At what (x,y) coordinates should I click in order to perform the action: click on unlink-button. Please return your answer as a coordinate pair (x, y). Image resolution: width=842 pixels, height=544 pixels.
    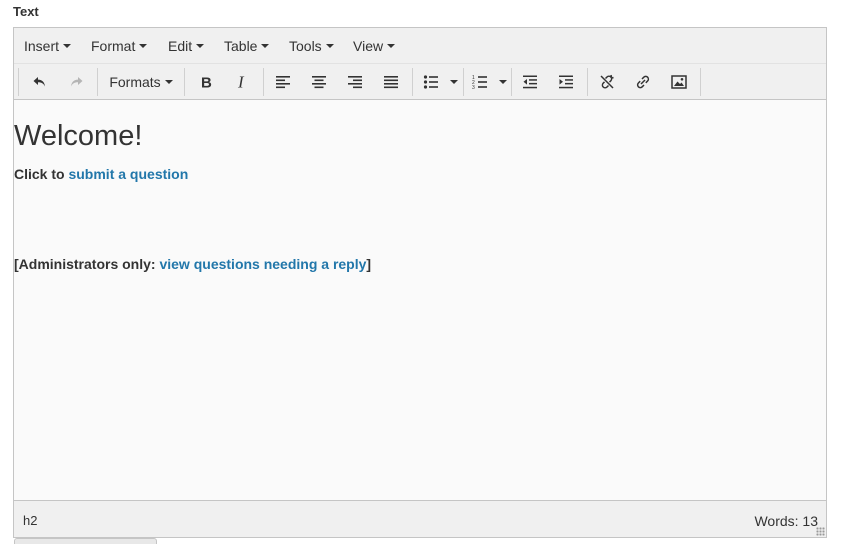
    Looking at the image, I should click on (607, 82).